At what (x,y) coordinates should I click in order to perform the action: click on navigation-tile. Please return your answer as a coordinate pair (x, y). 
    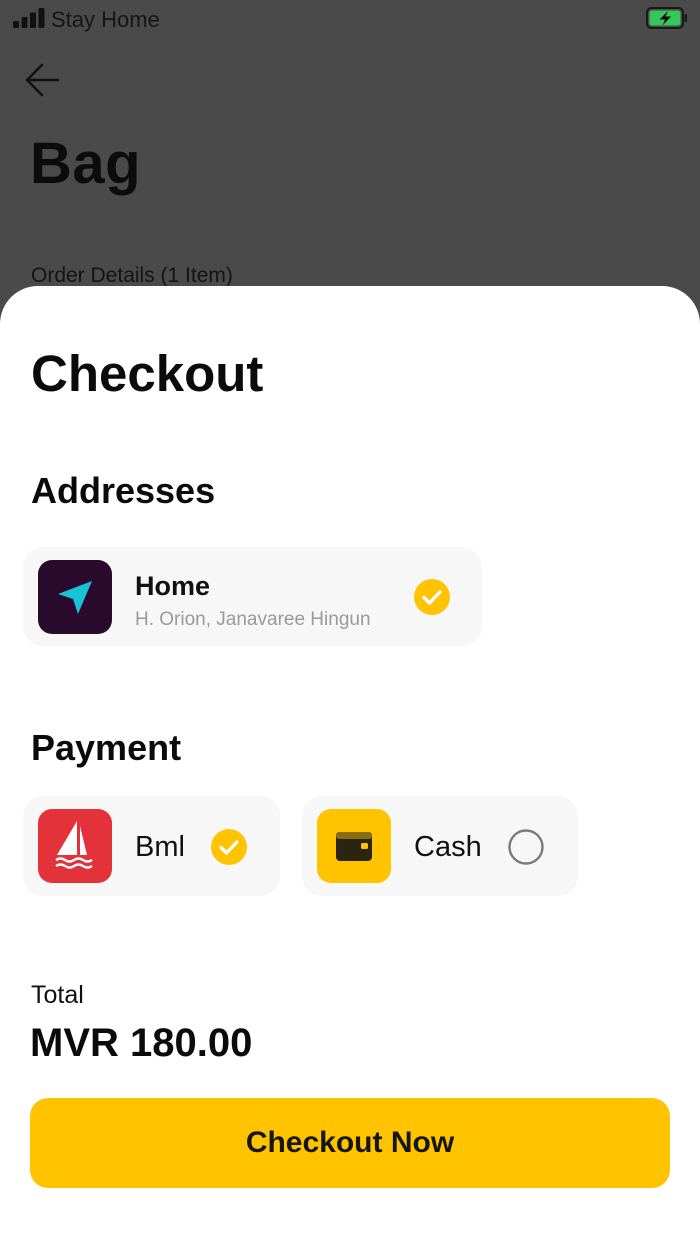
    Looking at the image, I should click on (75, 597).